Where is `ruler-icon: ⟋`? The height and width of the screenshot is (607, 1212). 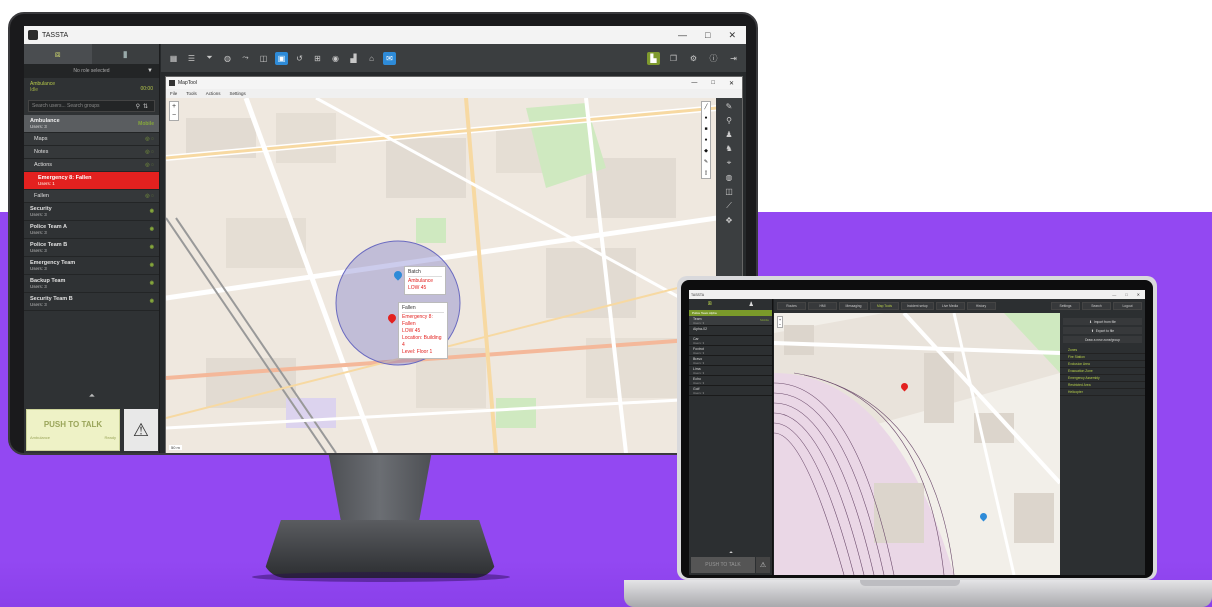 ruler-icon: ⟋ is located at coordinates (729, 206).